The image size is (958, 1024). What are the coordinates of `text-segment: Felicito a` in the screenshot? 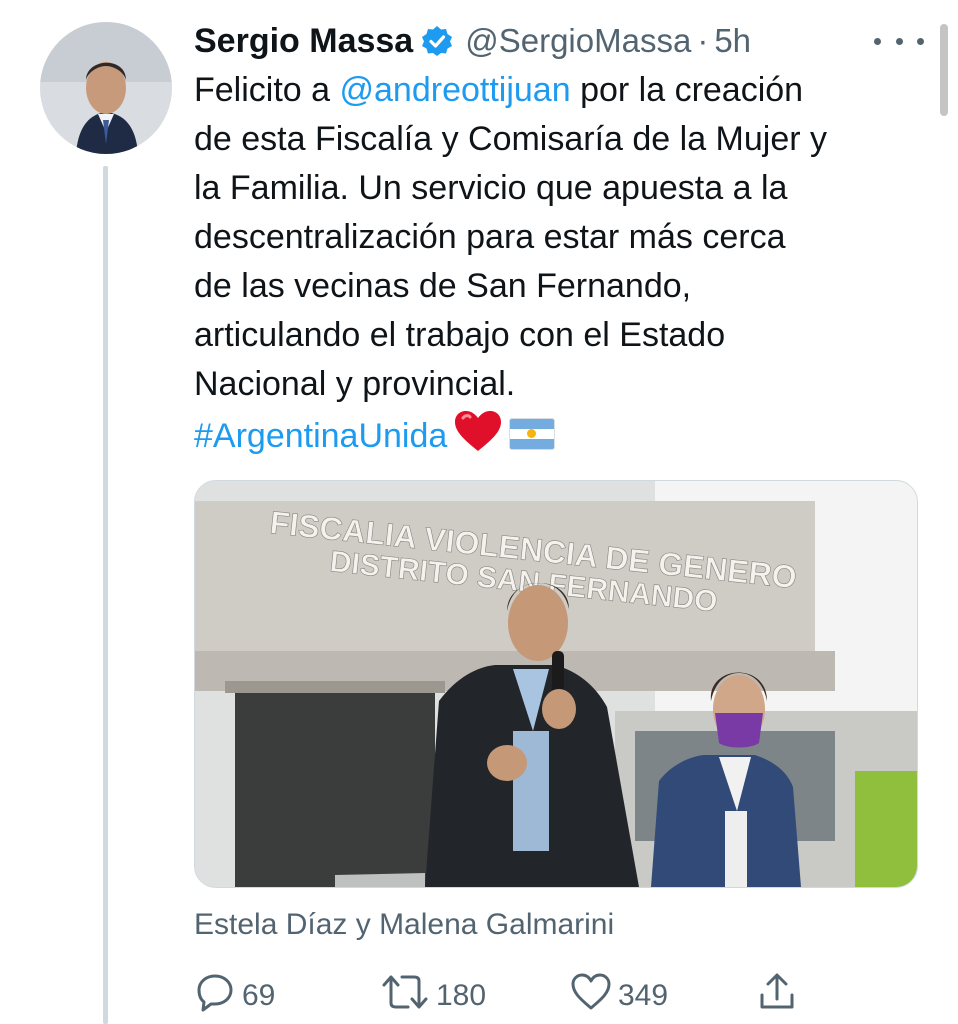 It's located at (267, 90).